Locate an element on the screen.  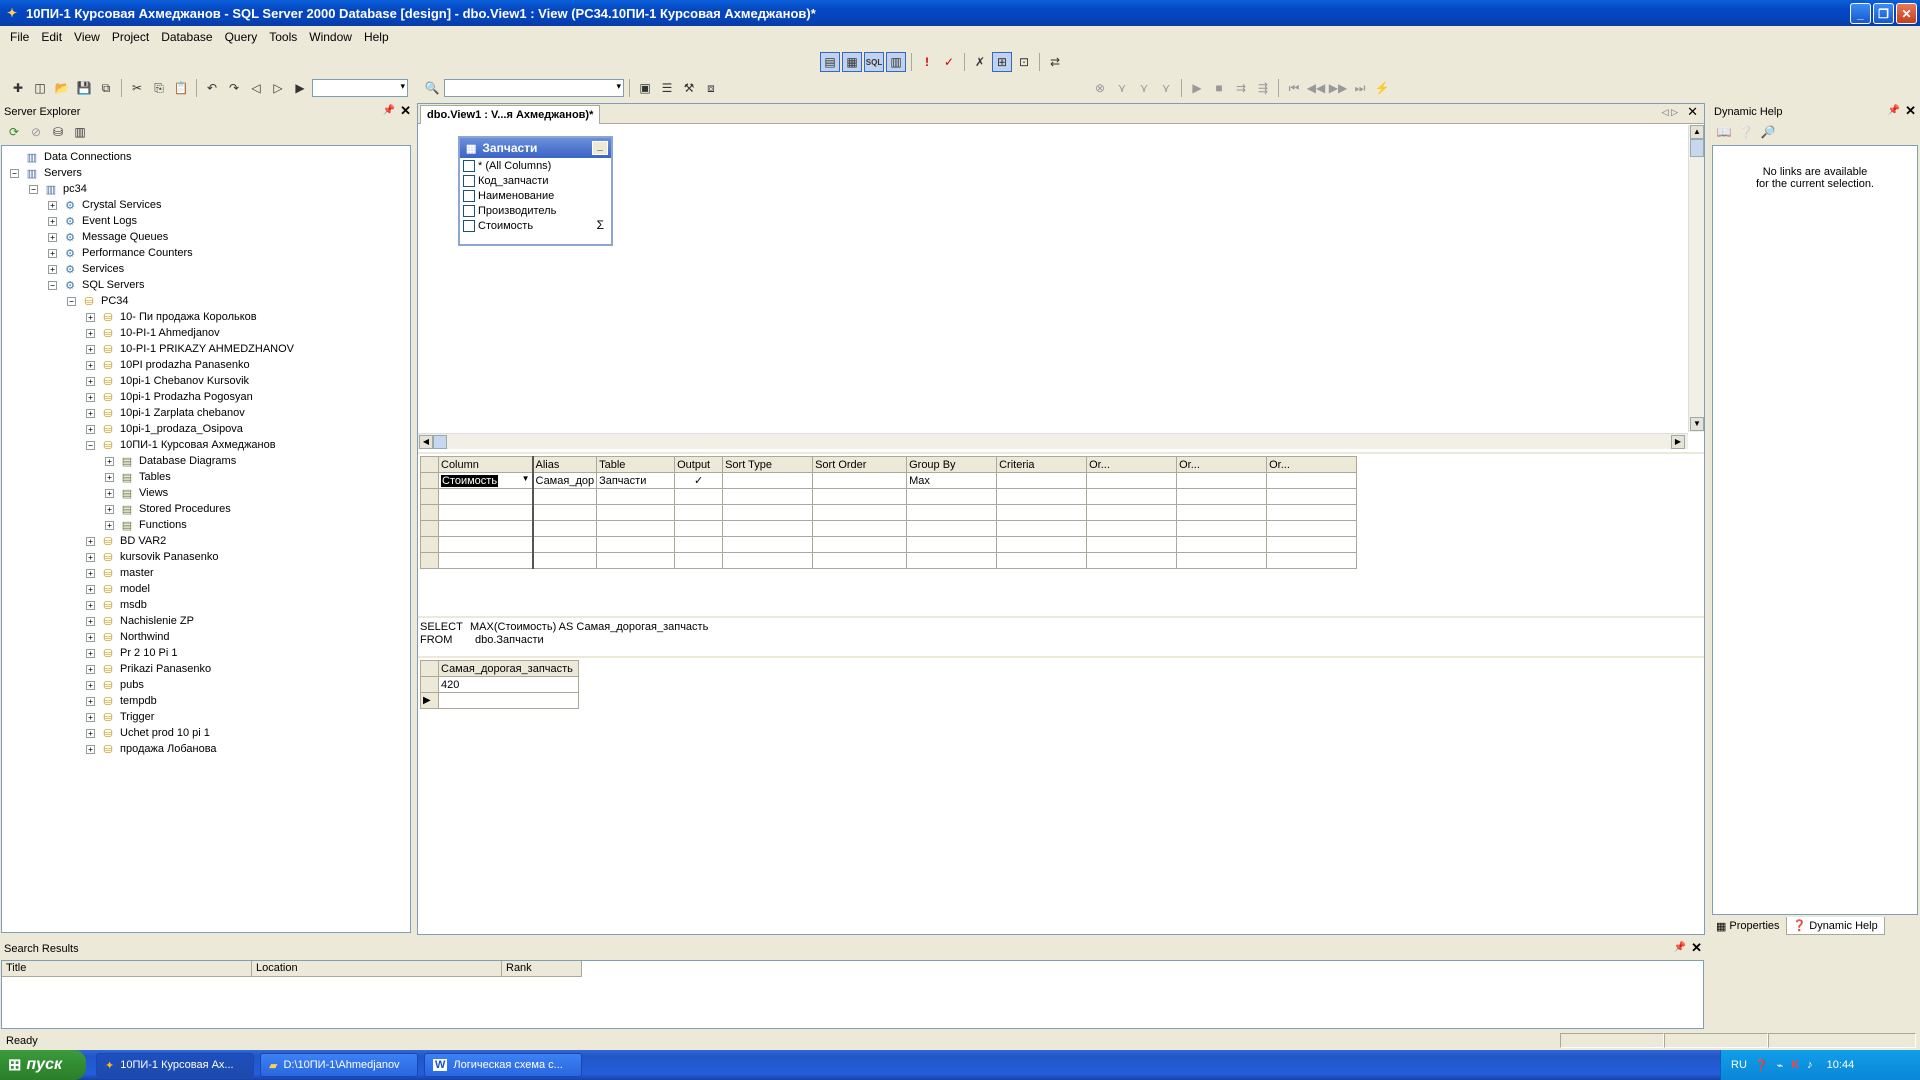
tab-properties: ▦ Properties is located at coordinates (1748, 926).